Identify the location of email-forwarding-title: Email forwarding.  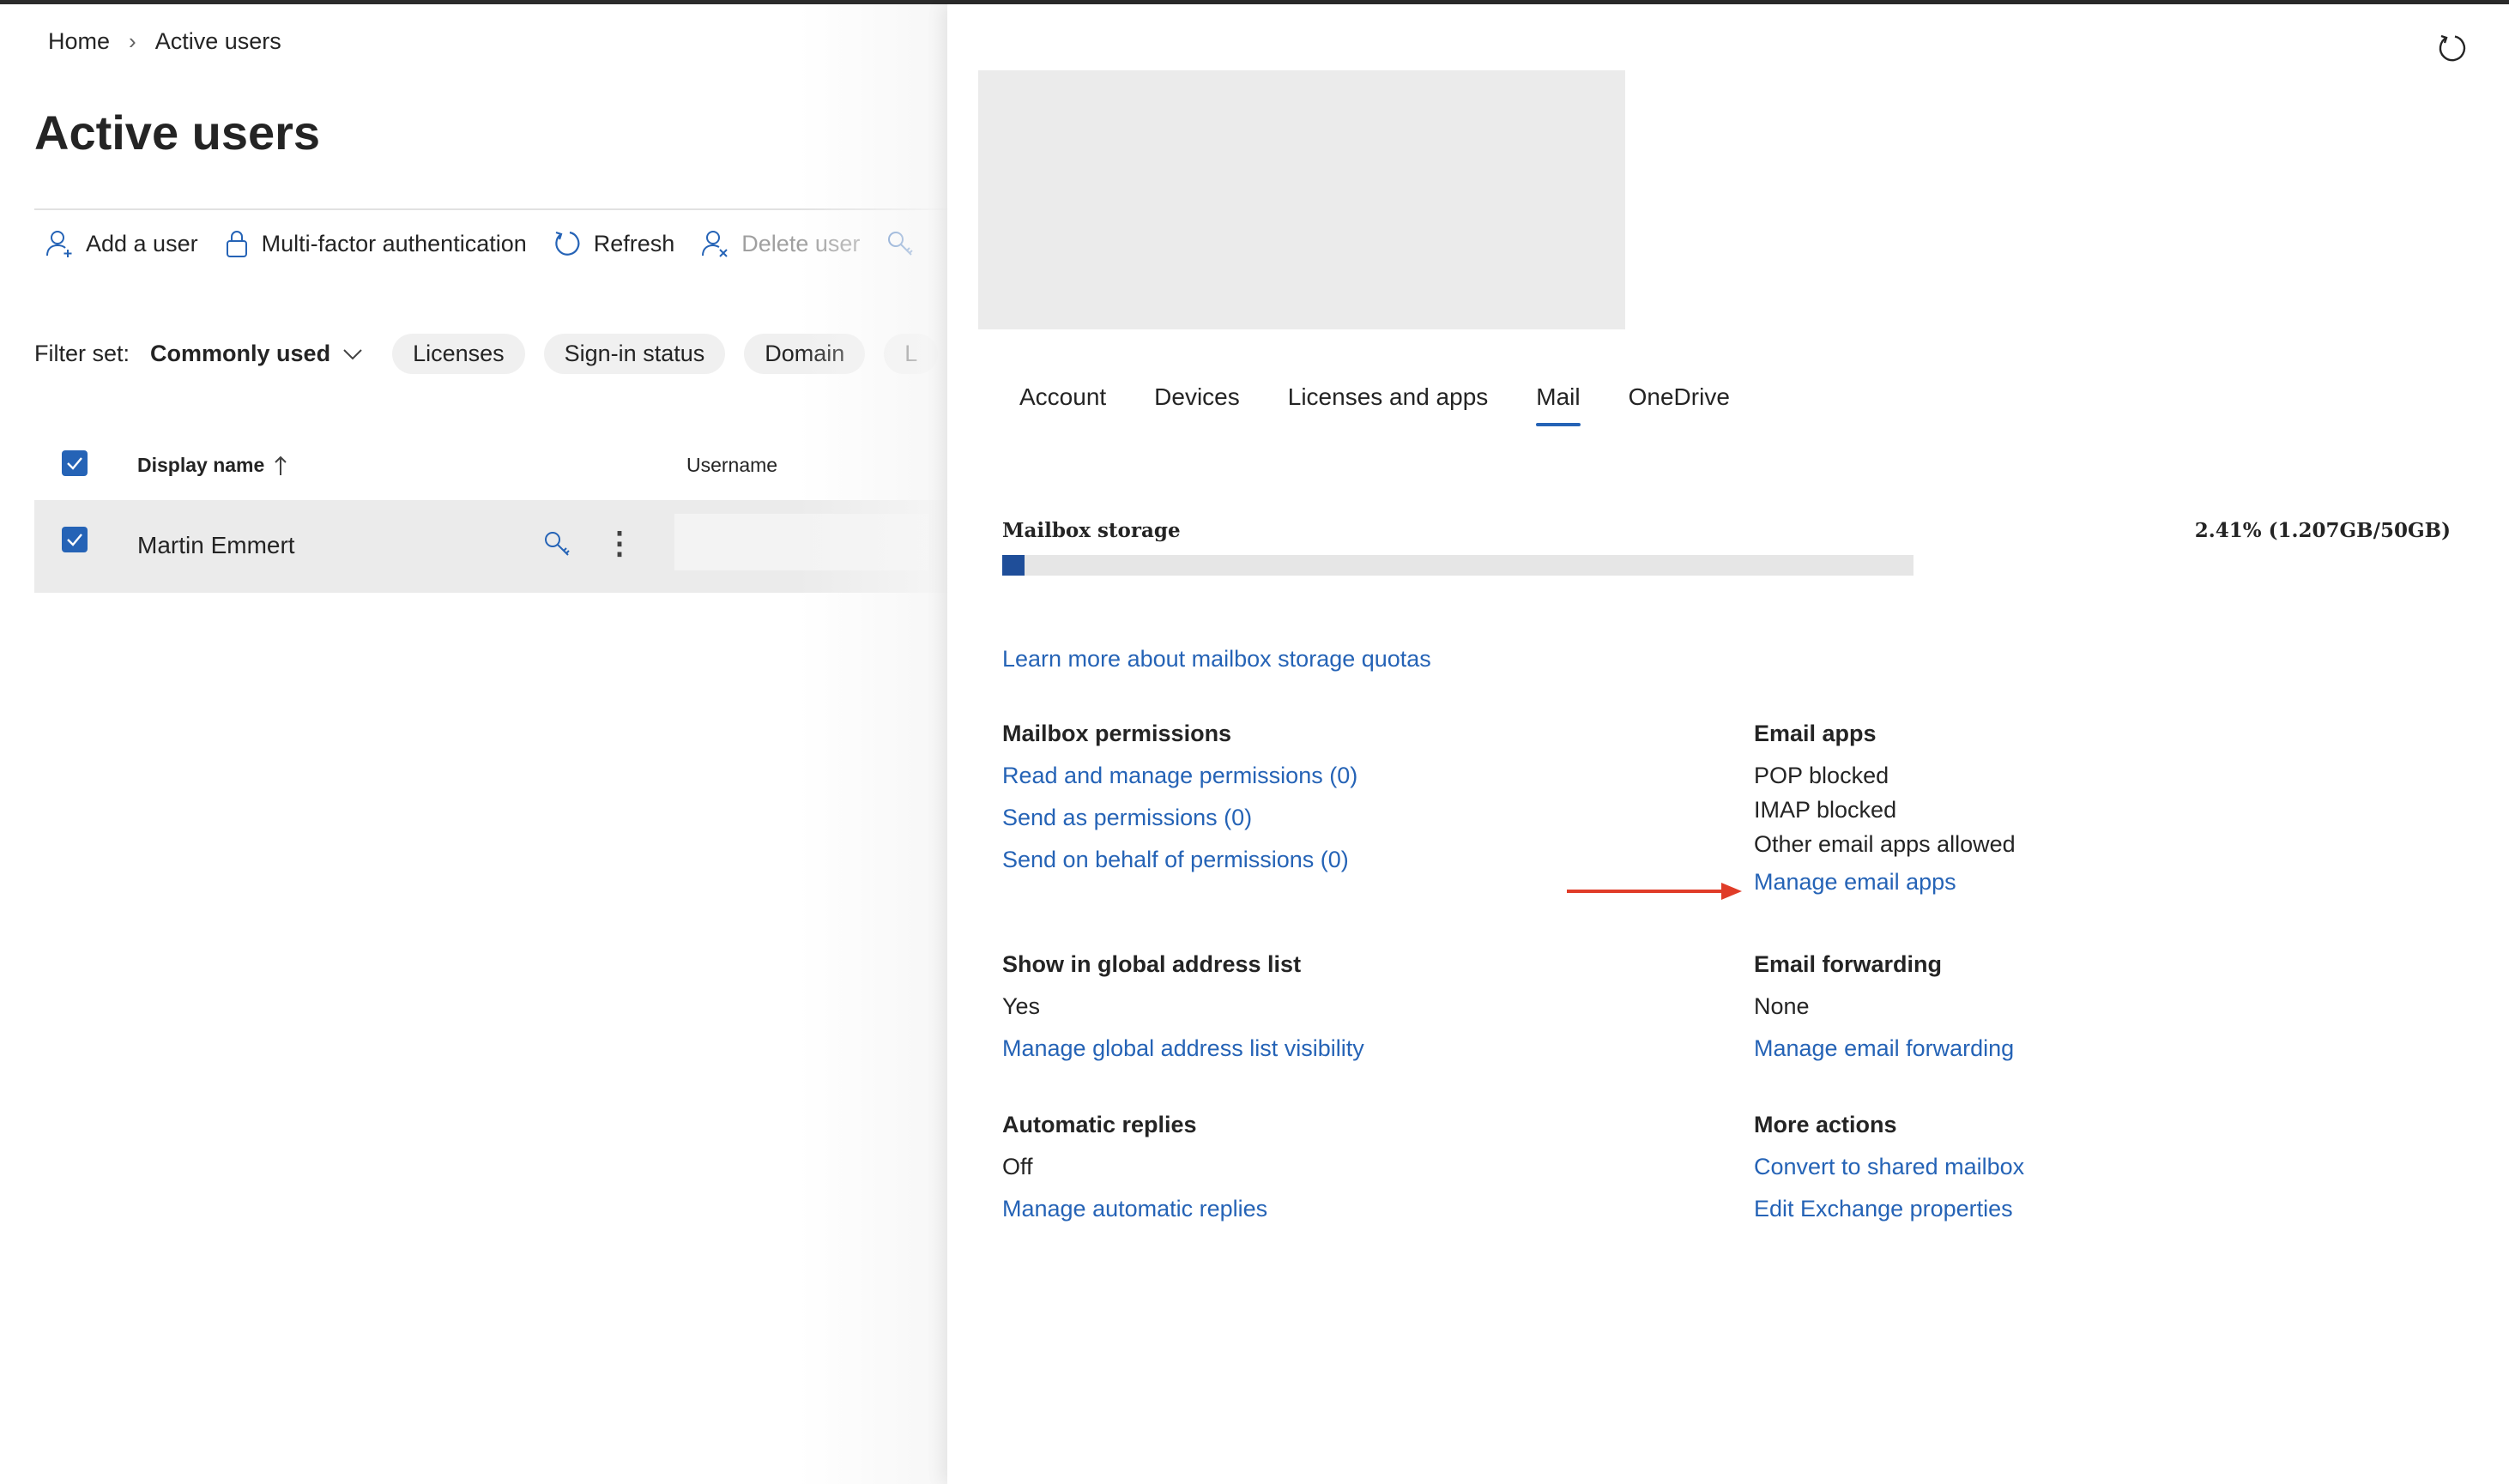
(1848, 964).